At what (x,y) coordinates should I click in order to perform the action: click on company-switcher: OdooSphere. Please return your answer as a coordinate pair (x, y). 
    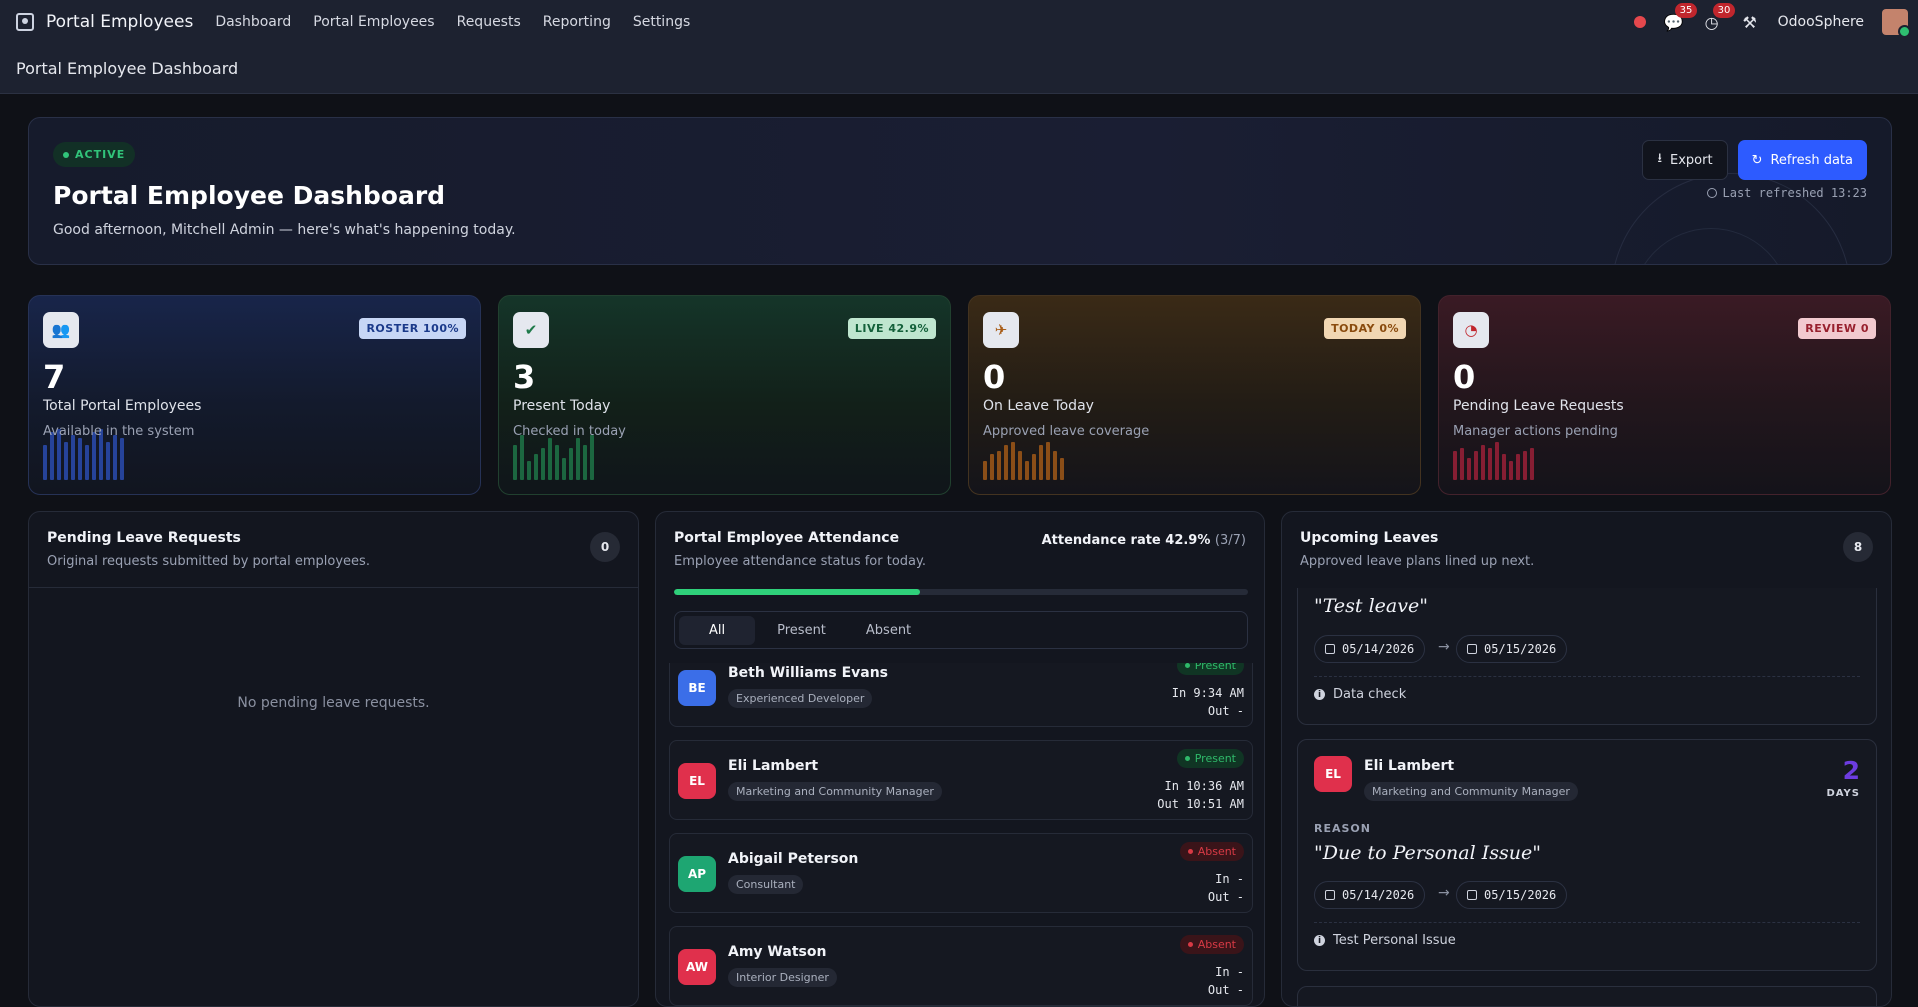
    Looking at the image, I should click on (1821, 22).